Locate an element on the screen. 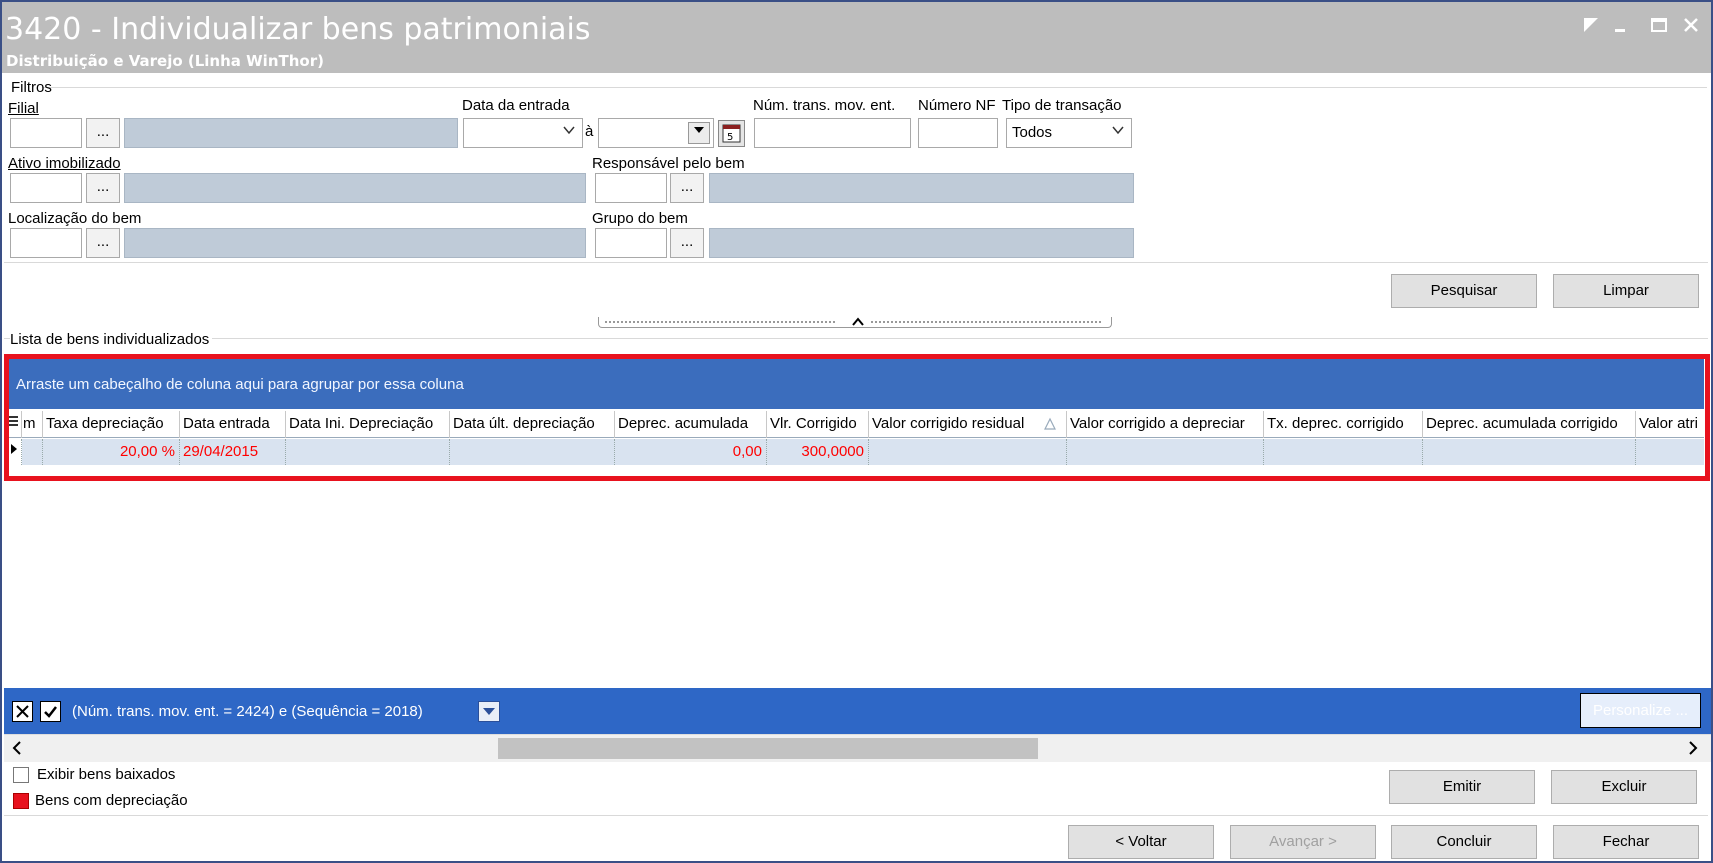 The width and height of the screenshot is (1713, 863). data-entrada-start is located at coordinates (523, 133).